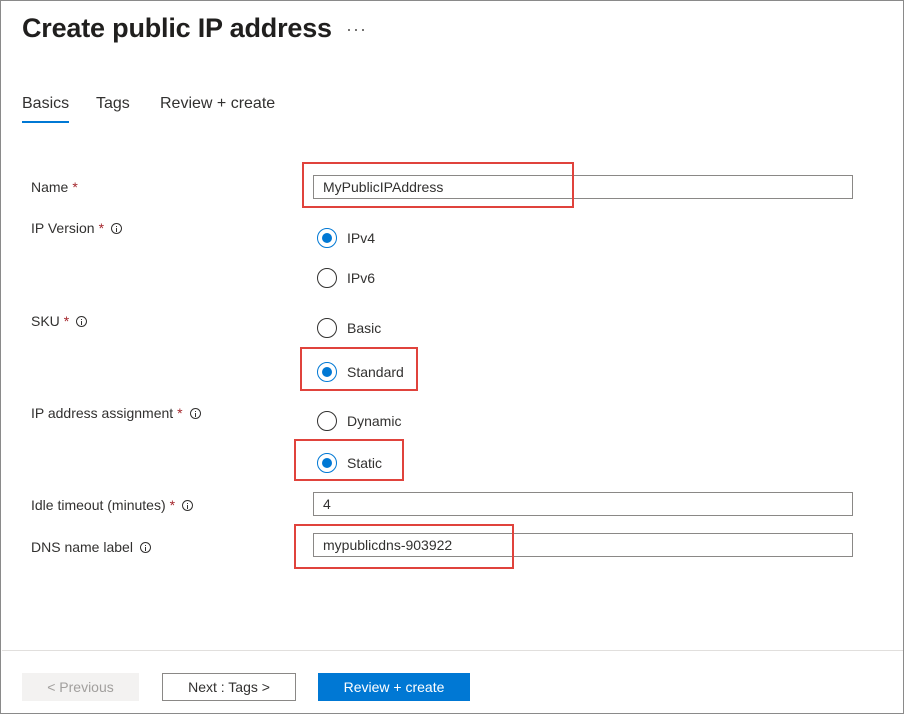  What do you see at coordinates (98, 505) in the screenshot?
I see `idle-timeout-label-text: Idle timeout (minutes)` at bounding box center [98, 505].